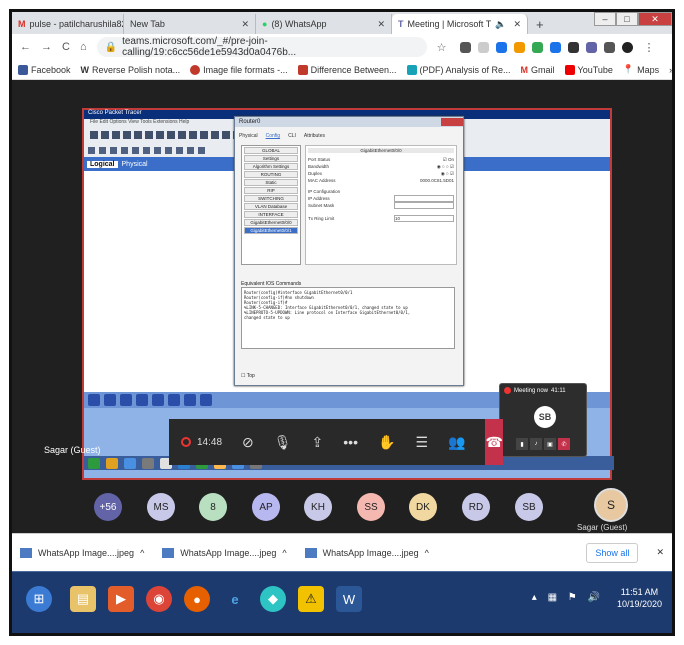 Image resolution: width=684 pixels, height=645 pixels. What do you see at coordinates (538, 70) in the screenshot?
I see `bookmark-gmail: M Gmail` at bounding box center [538, 70].